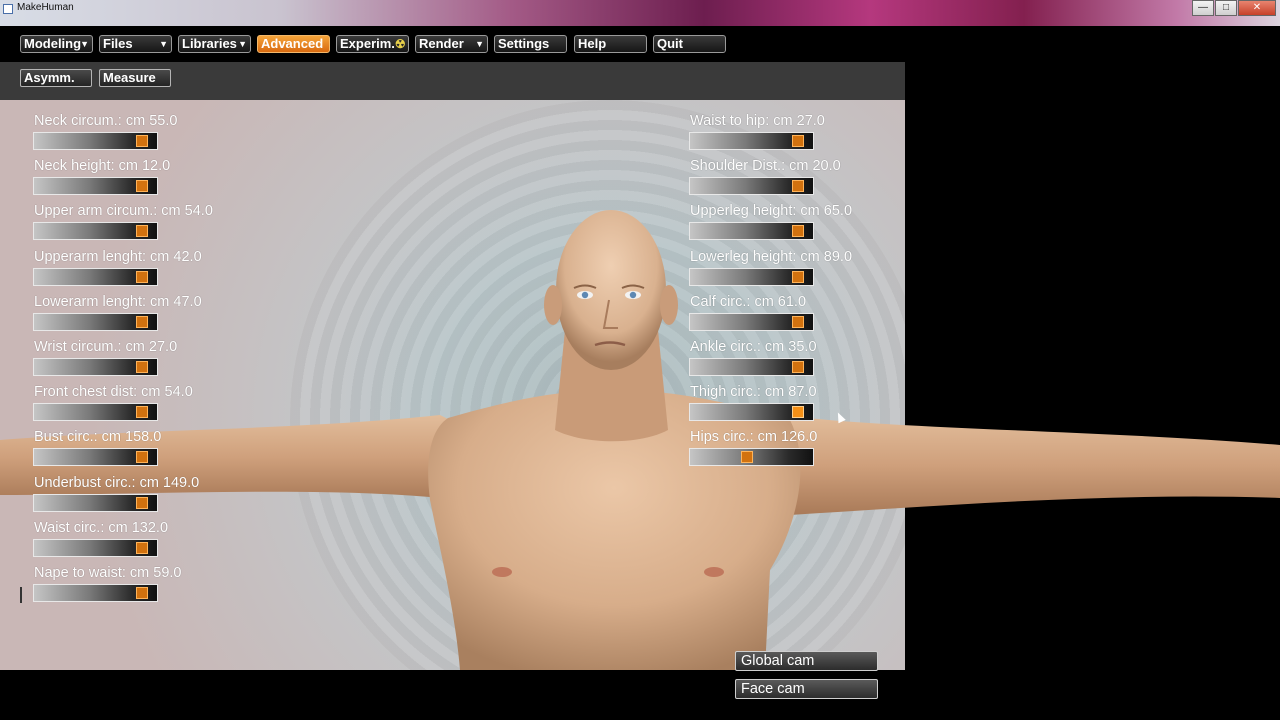 The image size is (1280, 720). I want to click on menu-libraries-button: Libraries ▼, so click(214, 44).